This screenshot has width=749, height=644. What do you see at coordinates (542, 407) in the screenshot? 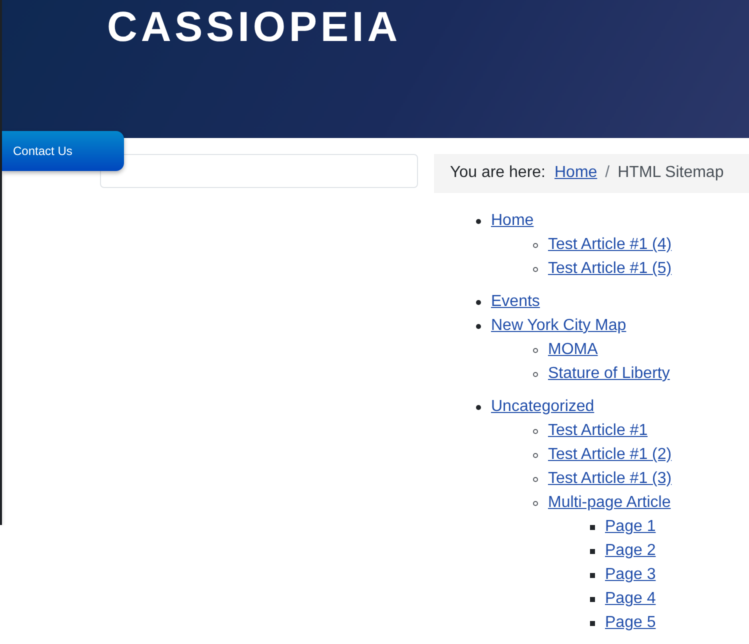
I see `sitemap-link: Uncategorized` at bounding box center [542, 407].